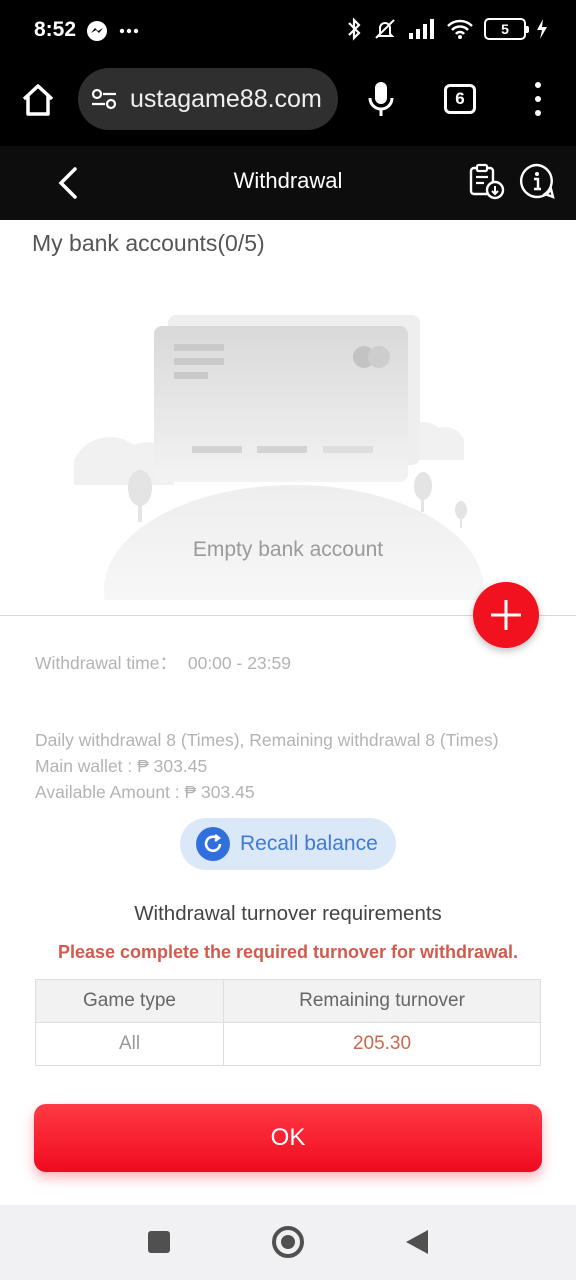 This screenshot has width=576, height=1280. What do you see at coordinates (106, 663) in the screenshot?
I see `withdrawal-time-label: Withdrawal time：` at bounding box center [106, 663].